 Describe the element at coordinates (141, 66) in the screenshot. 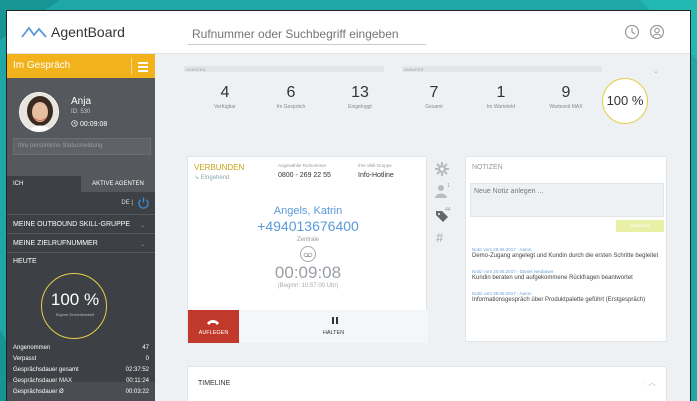

I see `menu-icon` at that location.